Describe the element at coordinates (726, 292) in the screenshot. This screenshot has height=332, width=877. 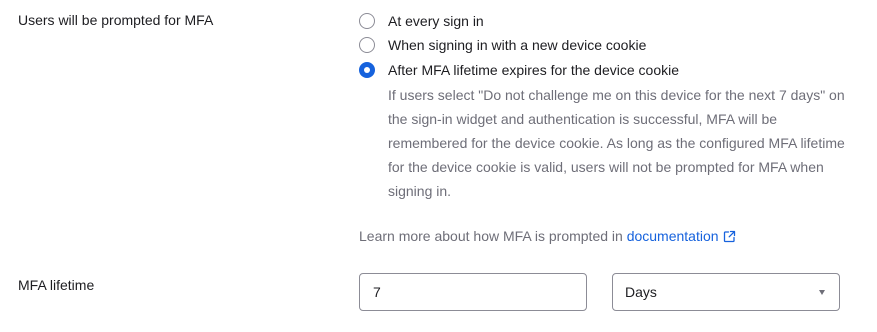
I see `mfa-lifetime-unit-select: Days` at that location.